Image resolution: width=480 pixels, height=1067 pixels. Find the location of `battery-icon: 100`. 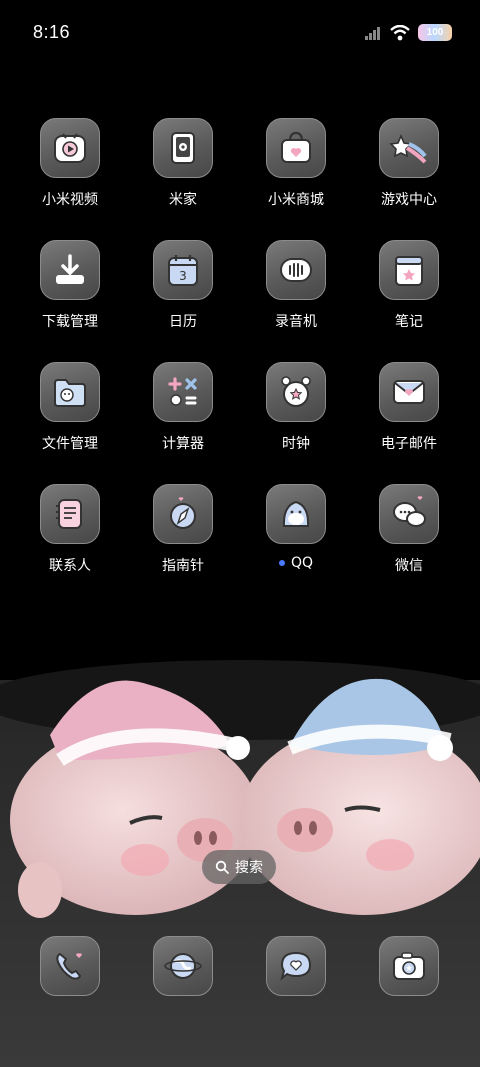

battery-icon: 100 is located at coordinates (435, 32).